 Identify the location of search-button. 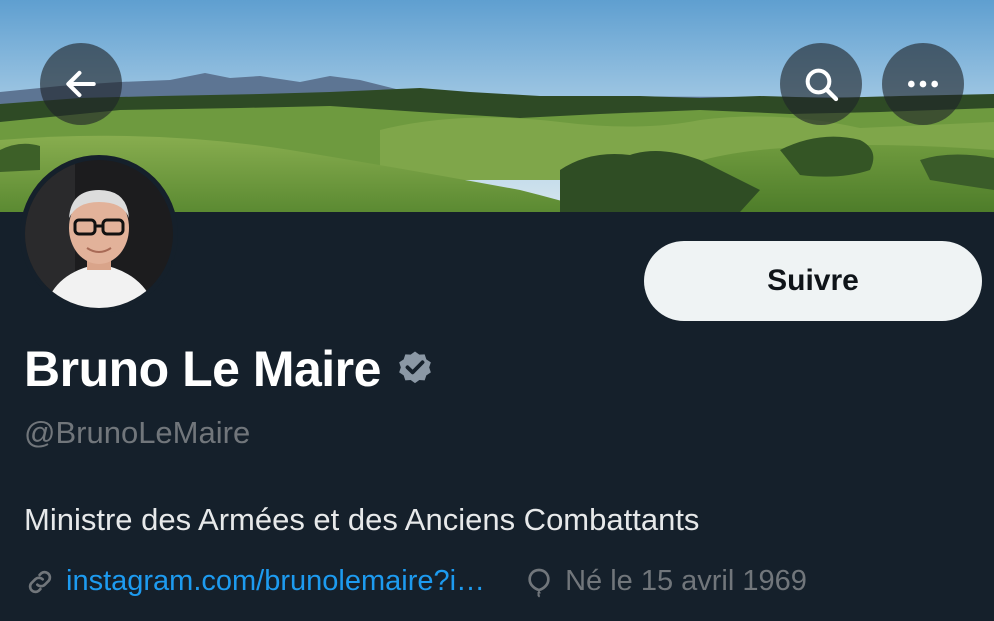
(821, 84).